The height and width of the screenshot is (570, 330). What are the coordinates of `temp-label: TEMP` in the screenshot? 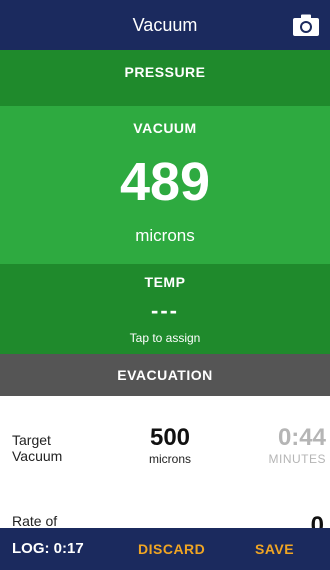 It's located at (165, 282).